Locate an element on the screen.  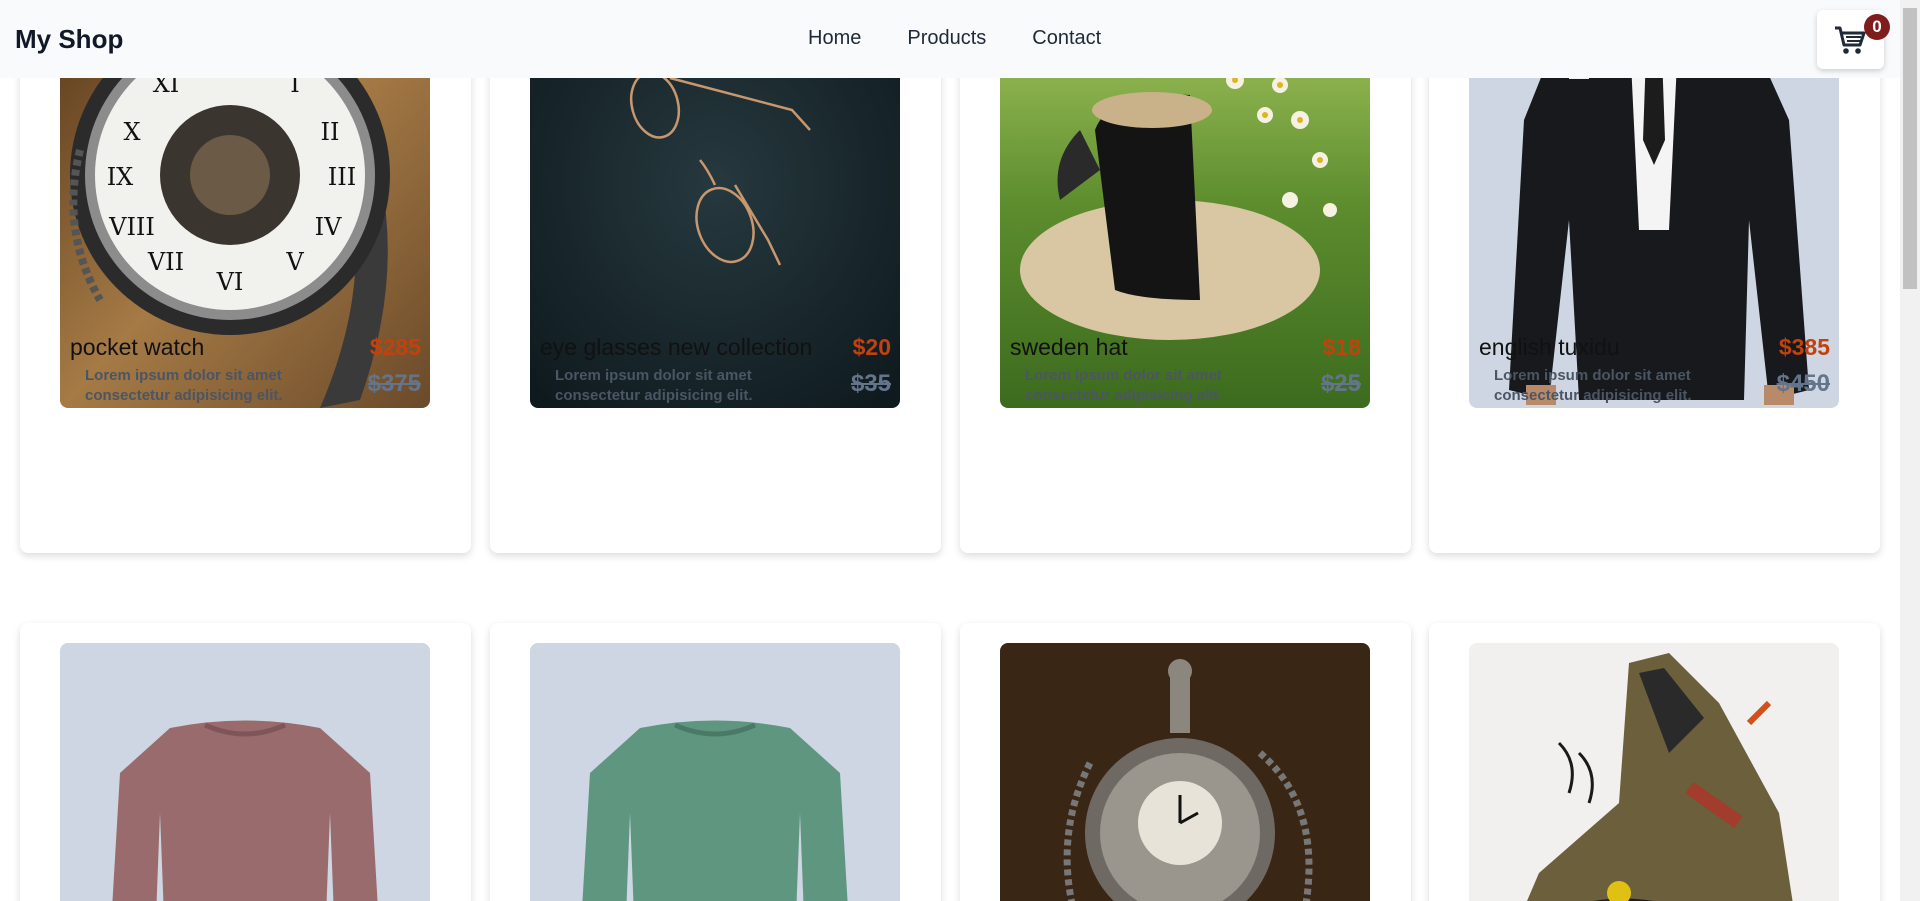
cart-icon is located at coordinates (1850, 40).